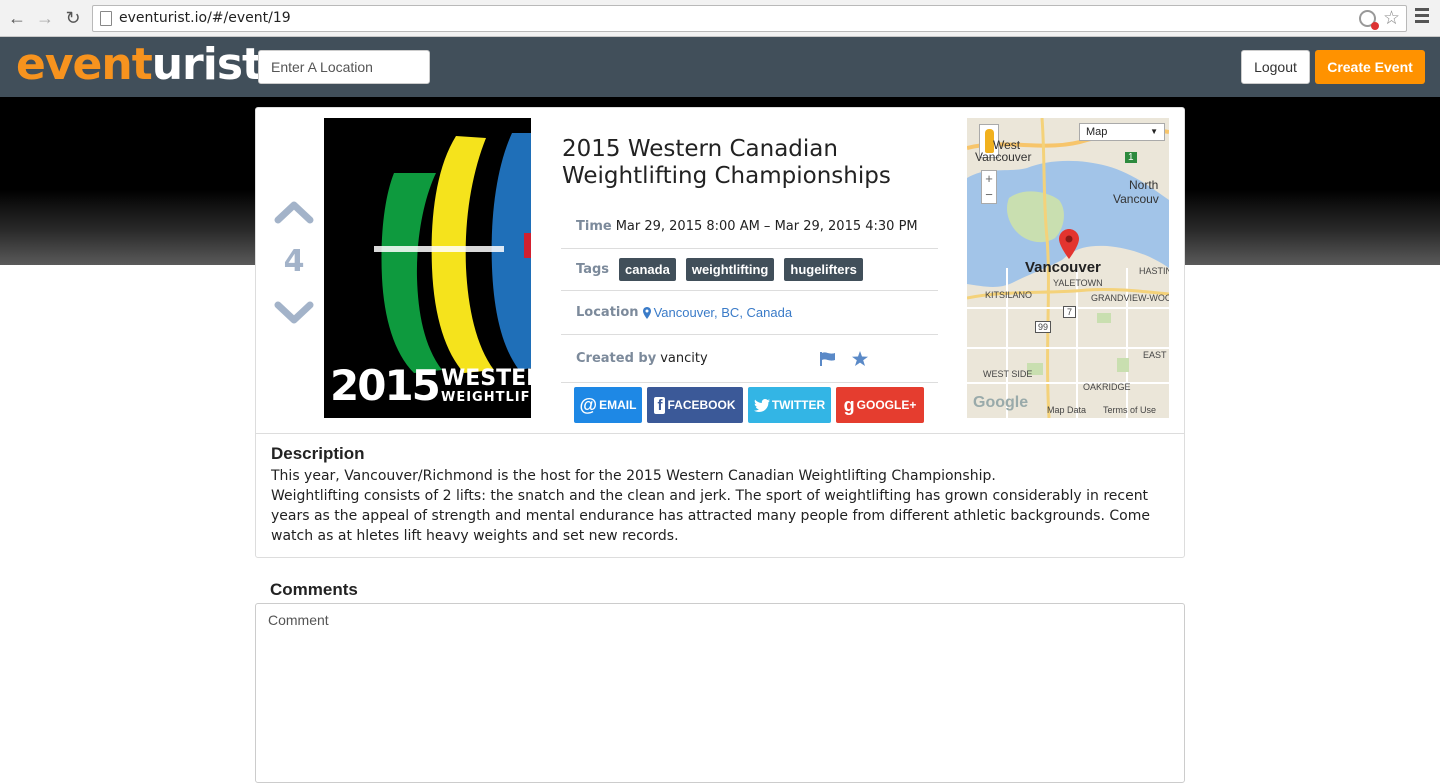 The height and width of the screenshot is (783, 1440). What do you see at coordinates (1066, 410) in the screenshot?
I see `map-data-link: Map Data` at bounding box center [1066, 410].